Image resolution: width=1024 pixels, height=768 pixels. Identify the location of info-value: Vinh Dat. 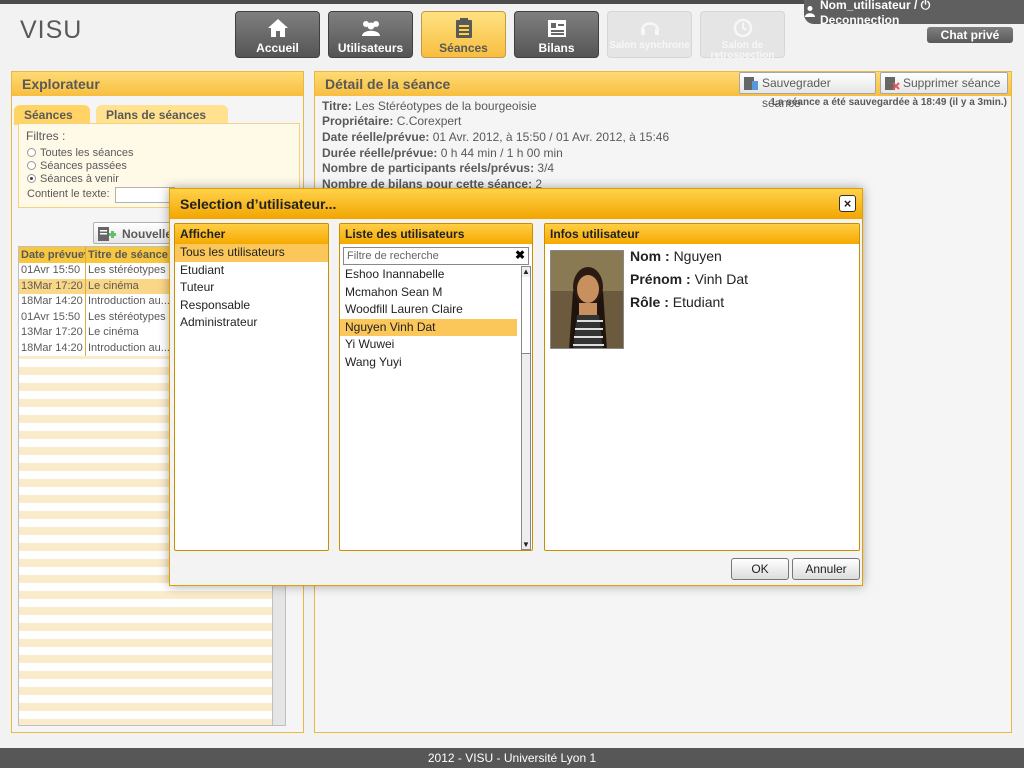
(721, 279).